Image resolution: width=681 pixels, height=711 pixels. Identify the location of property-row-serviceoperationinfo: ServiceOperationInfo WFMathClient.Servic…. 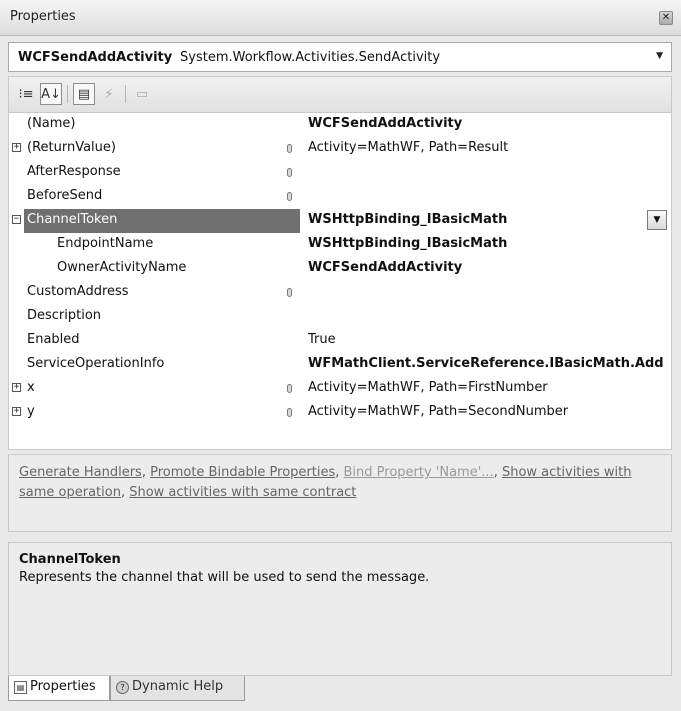
(340, 365).